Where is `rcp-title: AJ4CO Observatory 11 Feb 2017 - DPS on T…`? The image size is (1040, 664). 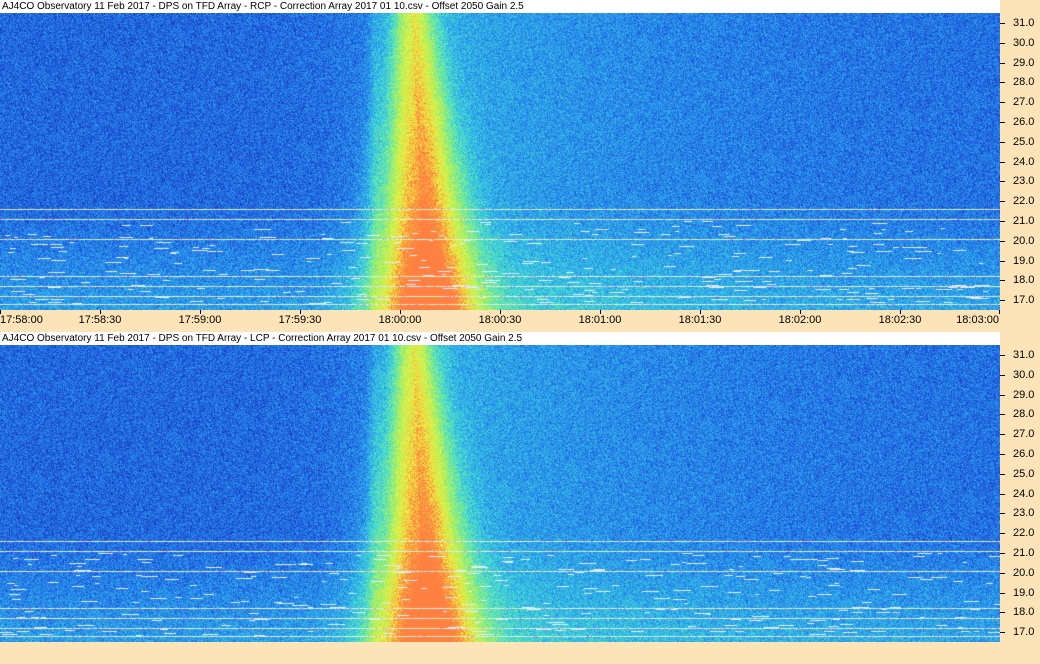
rcp-title: AJ4CO Observatory 11 Feb 2017 - DPS on T… is located at coordinates (500, 6).